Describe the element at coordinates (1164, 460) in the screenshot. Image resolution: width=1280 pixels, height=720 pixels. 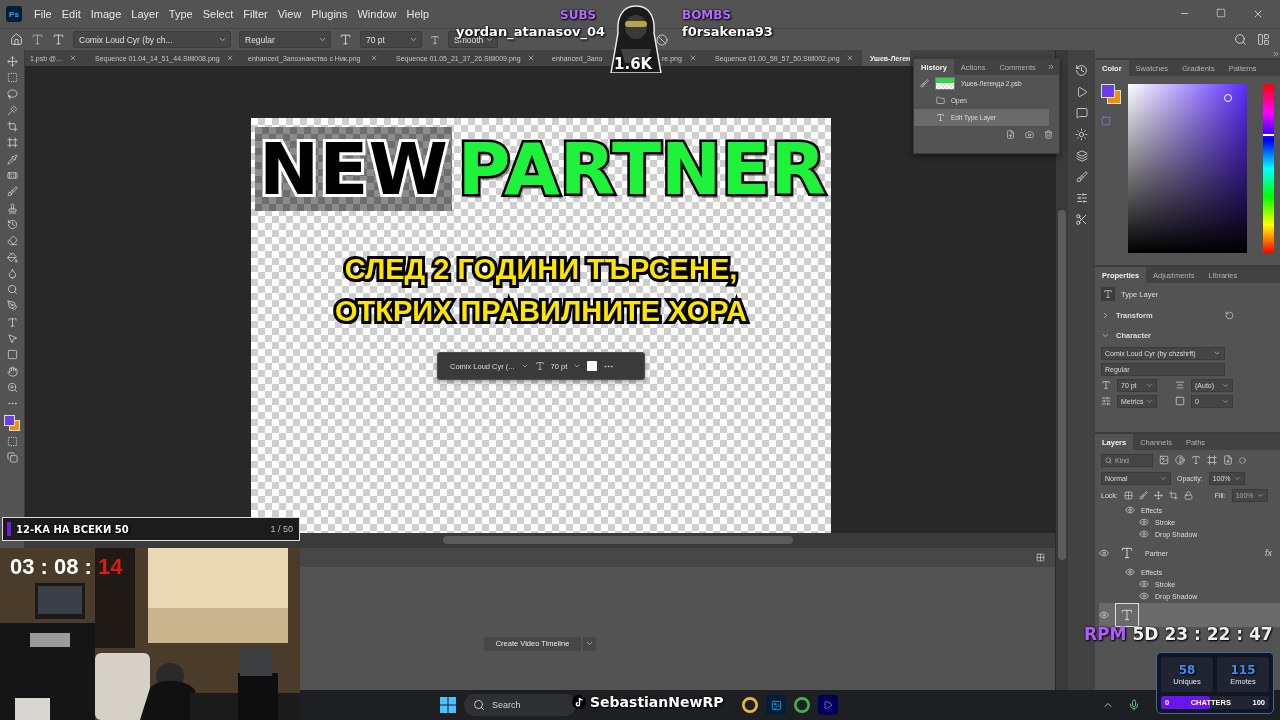
I see `pixel-filter-icon` at that location.